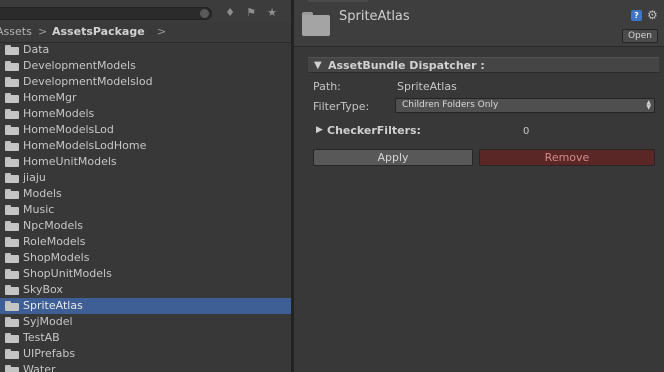 The image size is (664, 372). What do you see at coordinates (53, 225) in the screenshot?
I see `folder-name: NpcModels` at bounding box center [53, 225].